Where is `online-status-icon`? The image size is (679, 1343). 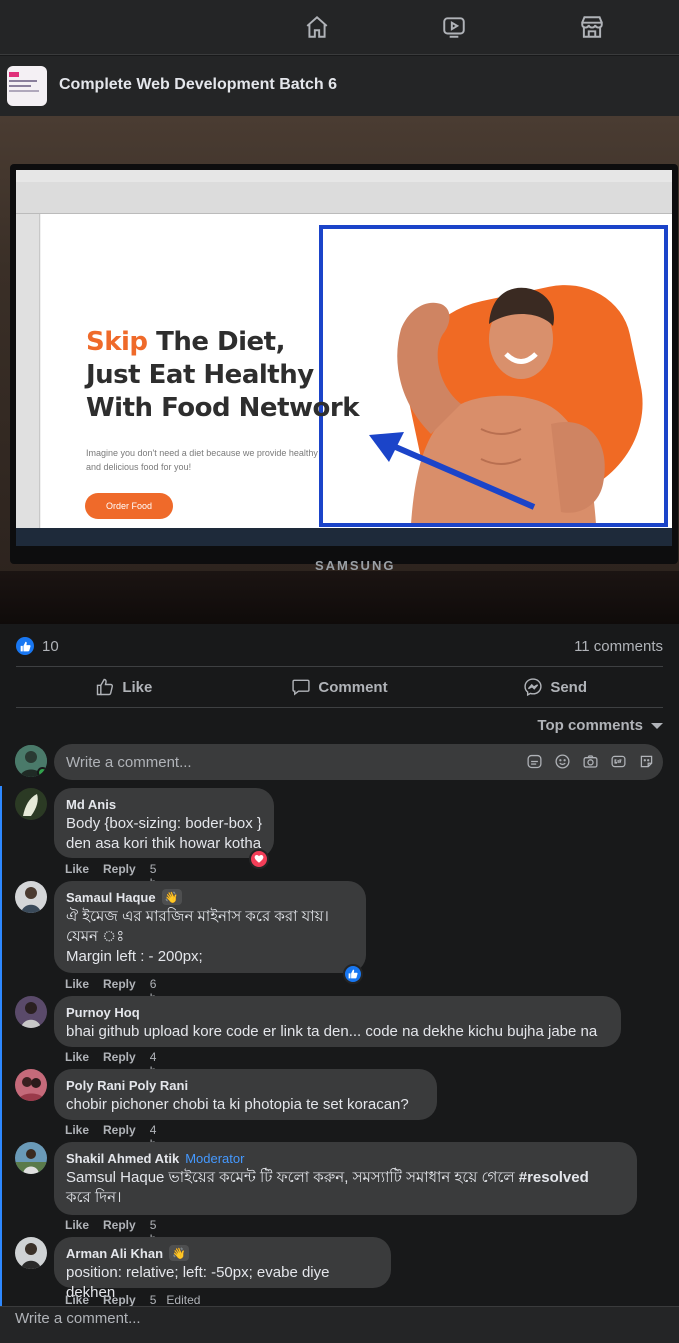 online-status-icon is located at coordinates (42, 772).